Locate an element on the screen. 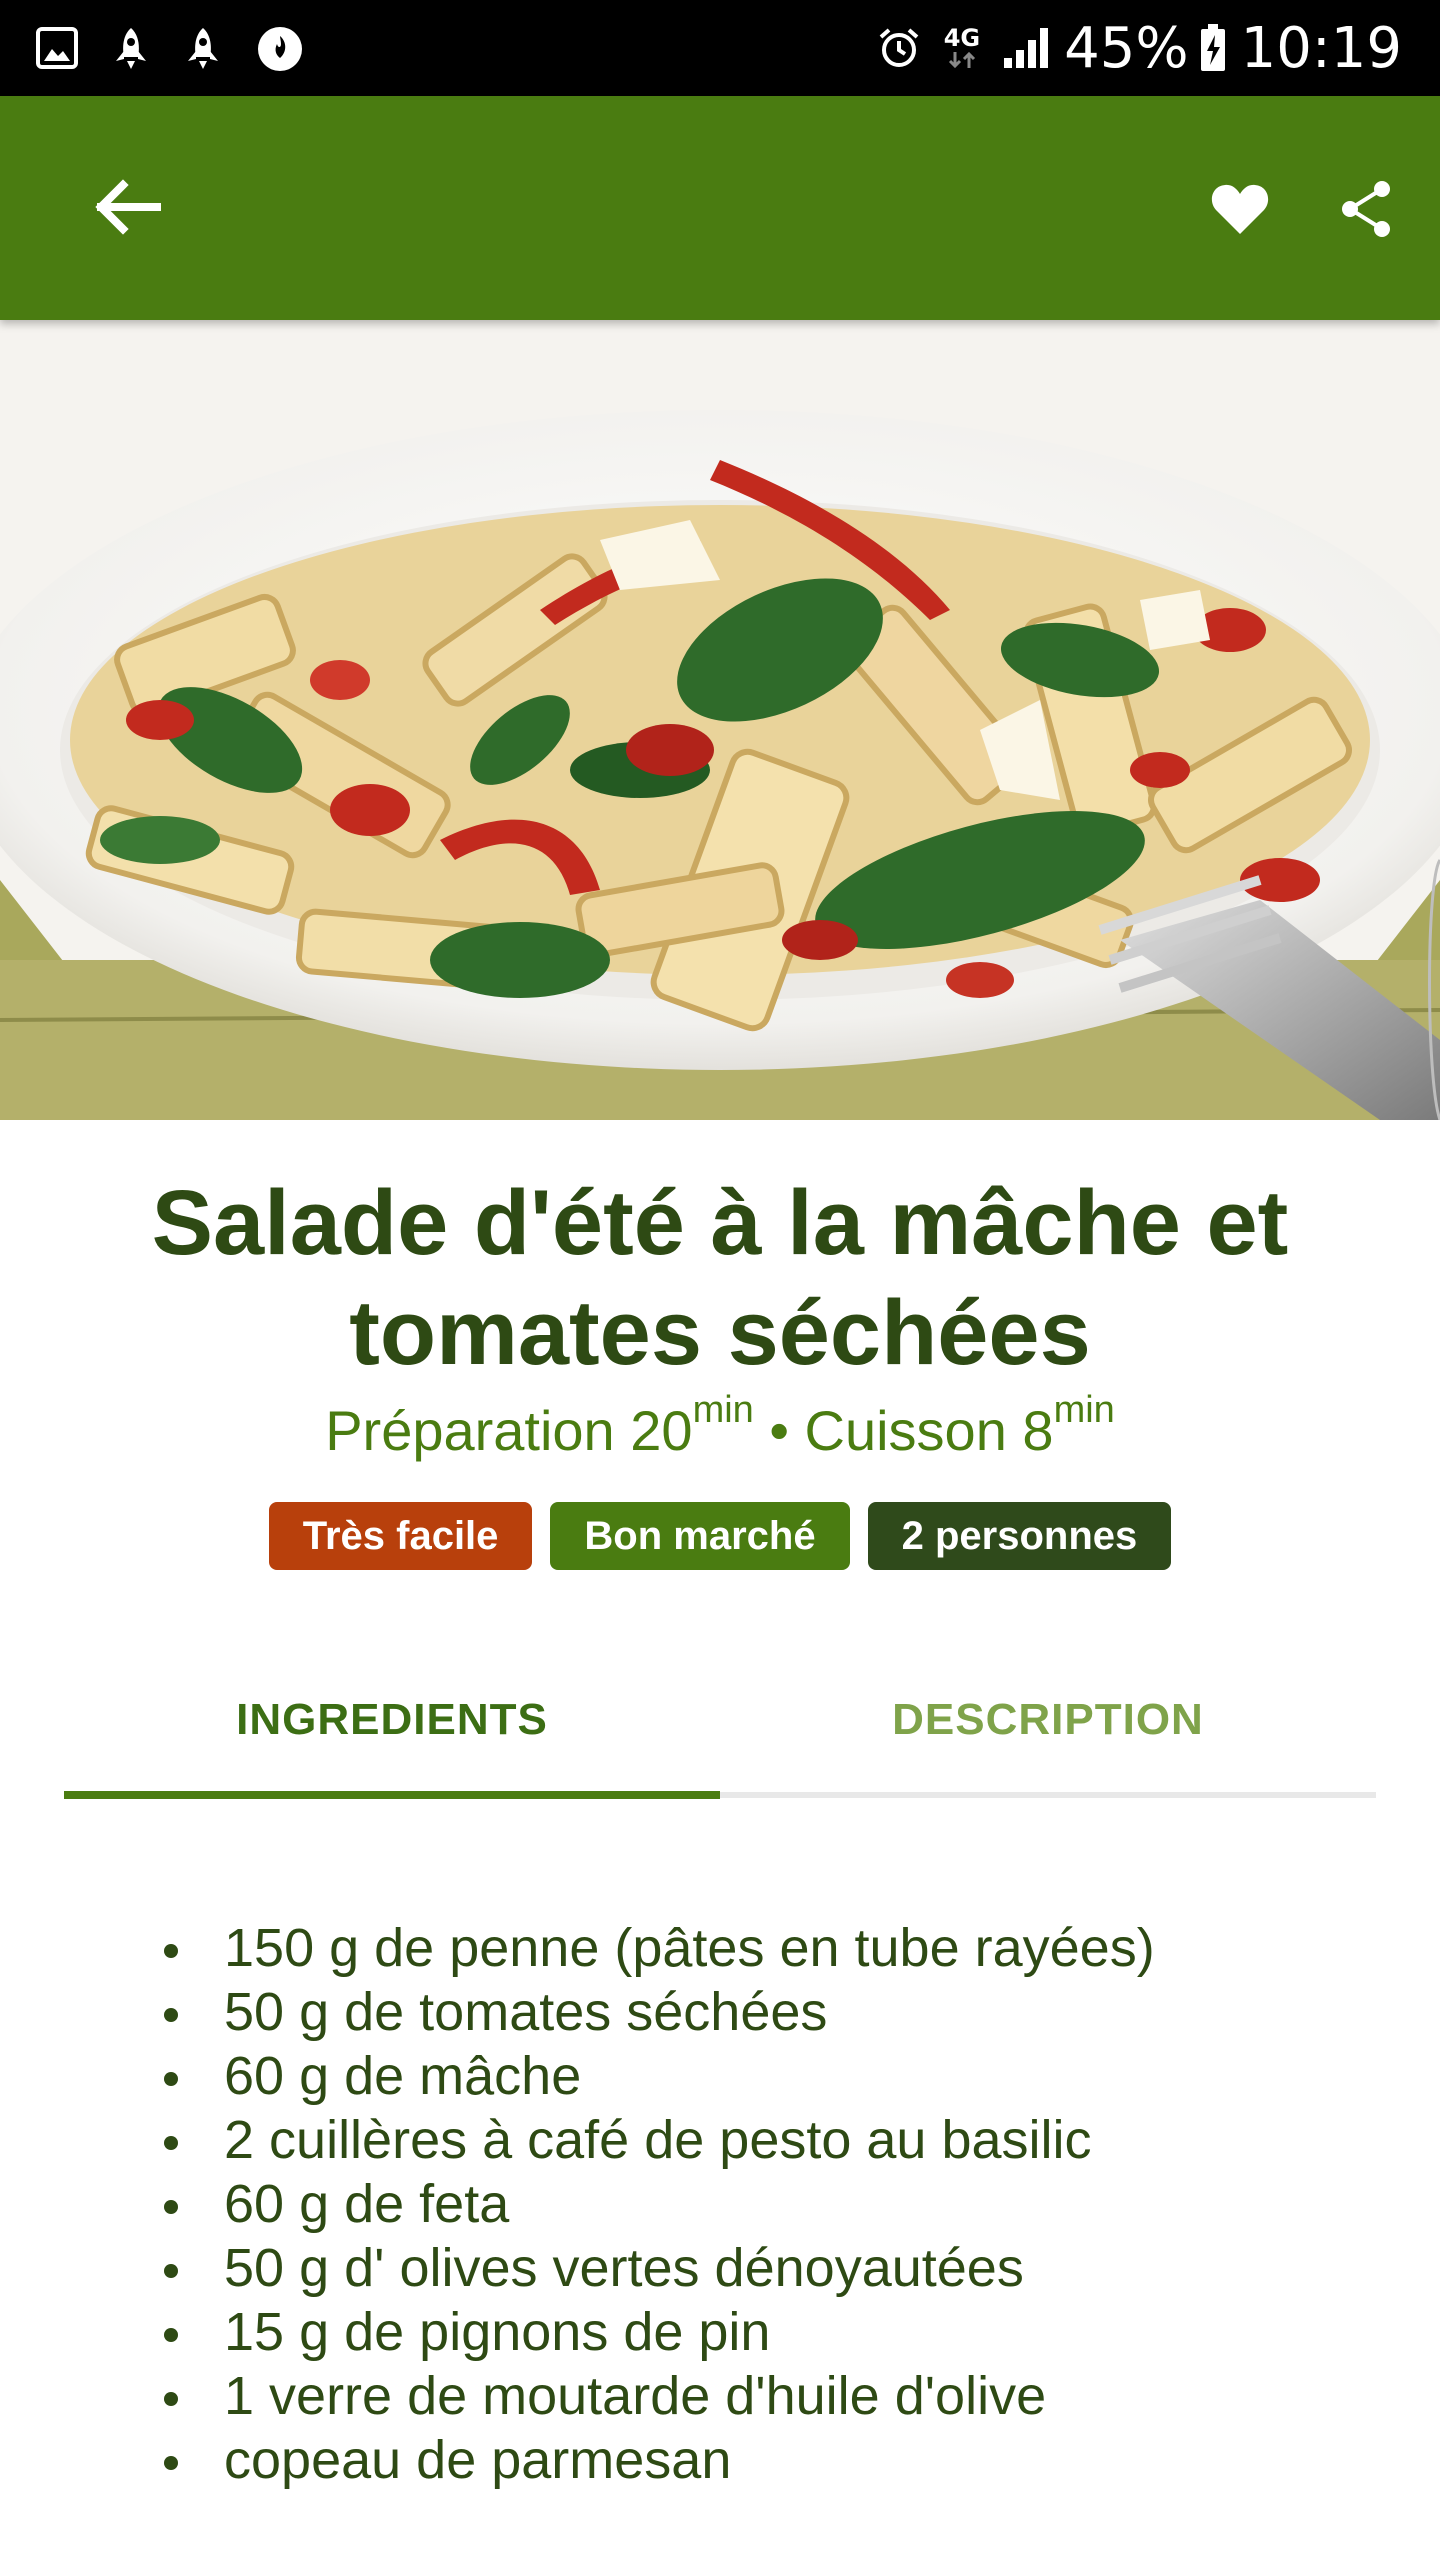 Image resolution: width=1440 pixels, height=2560 pixels. recipe-badges: Très facile Bon marché 2 personnes is located at coordinates (720, 1536).